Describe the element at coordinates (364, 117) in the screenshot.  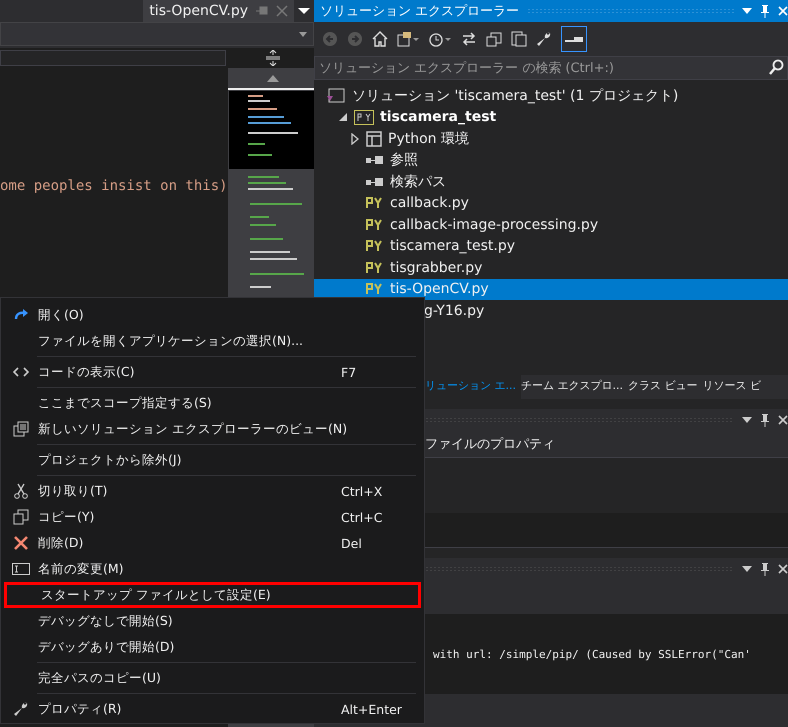
I see `python-project-icon` at that location.